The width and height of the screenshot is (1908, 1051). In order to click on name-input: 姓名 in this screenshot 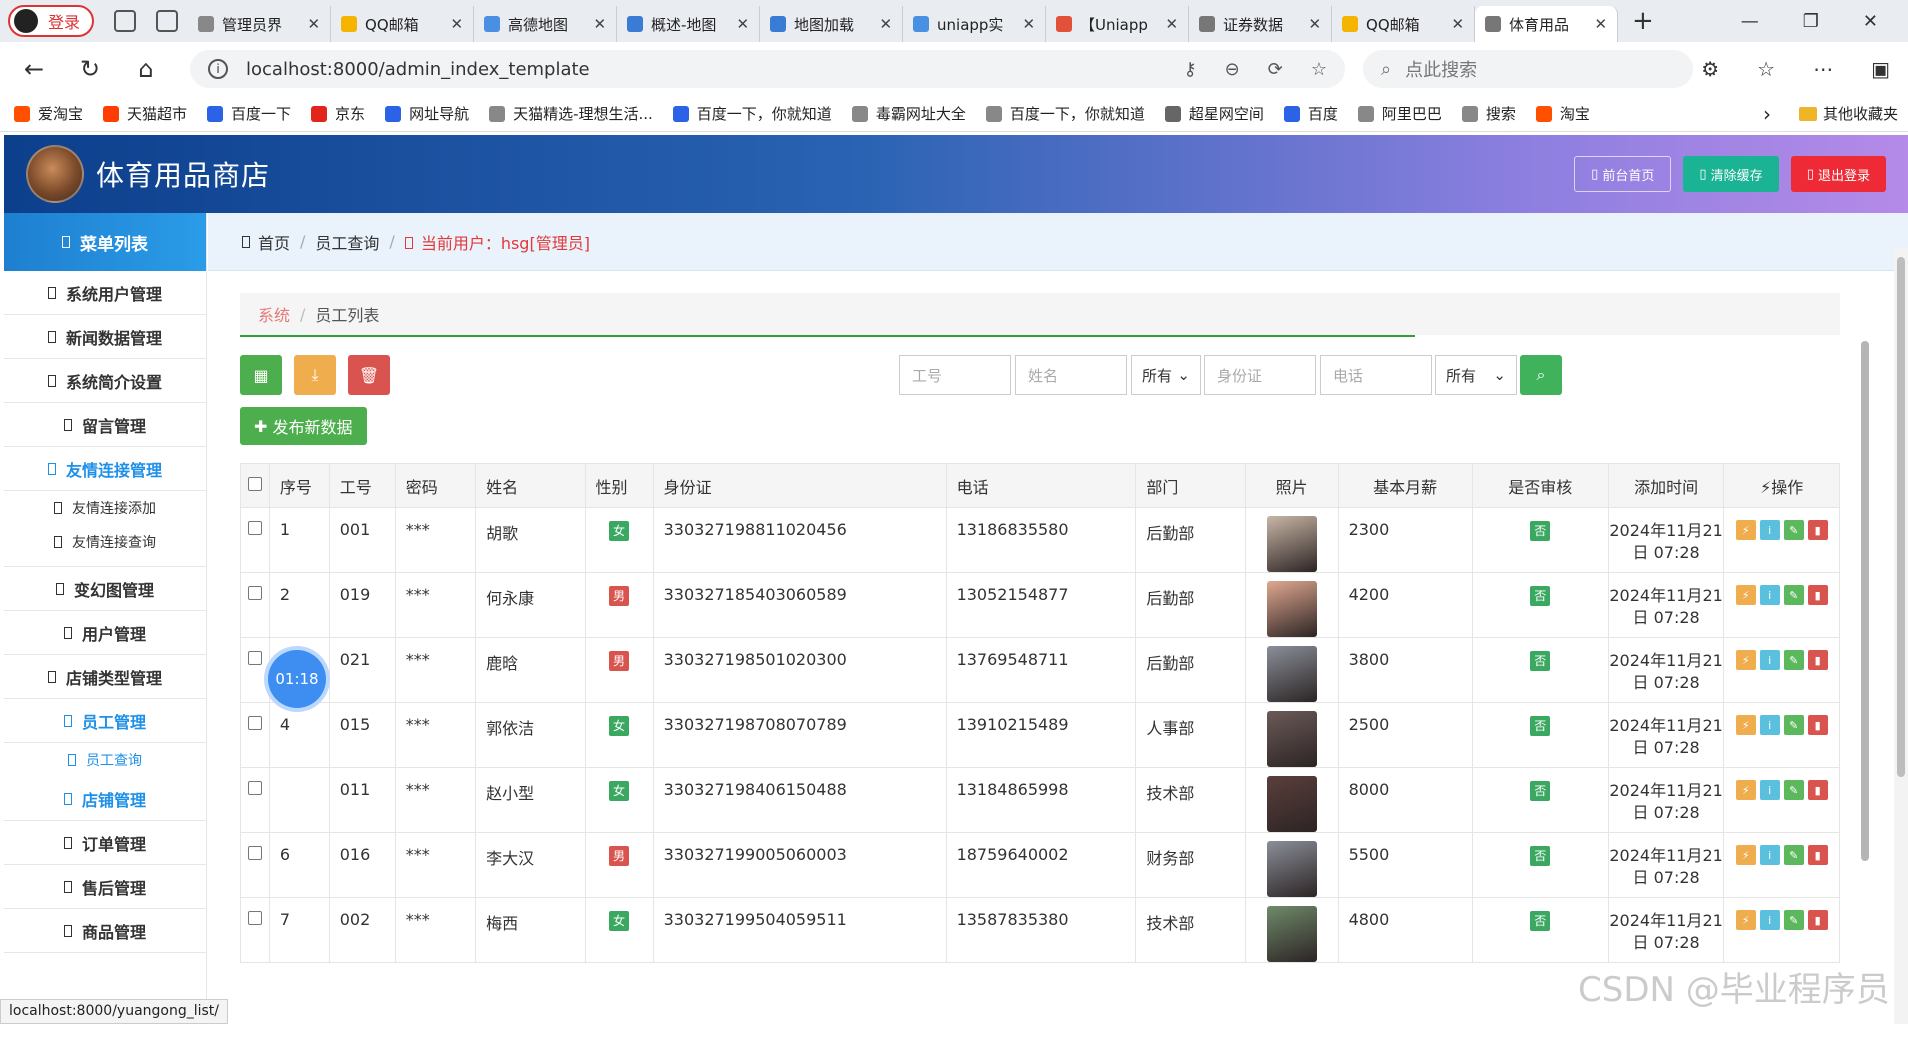, I will do `click(1071, 375)`.